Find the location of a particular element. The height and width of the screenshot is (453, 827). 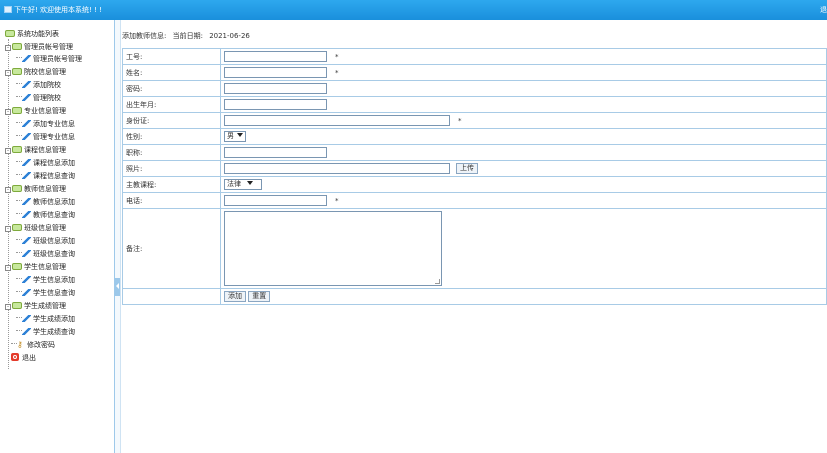

form-row-birth: 出生年月: is located at coordinates (474, 104).